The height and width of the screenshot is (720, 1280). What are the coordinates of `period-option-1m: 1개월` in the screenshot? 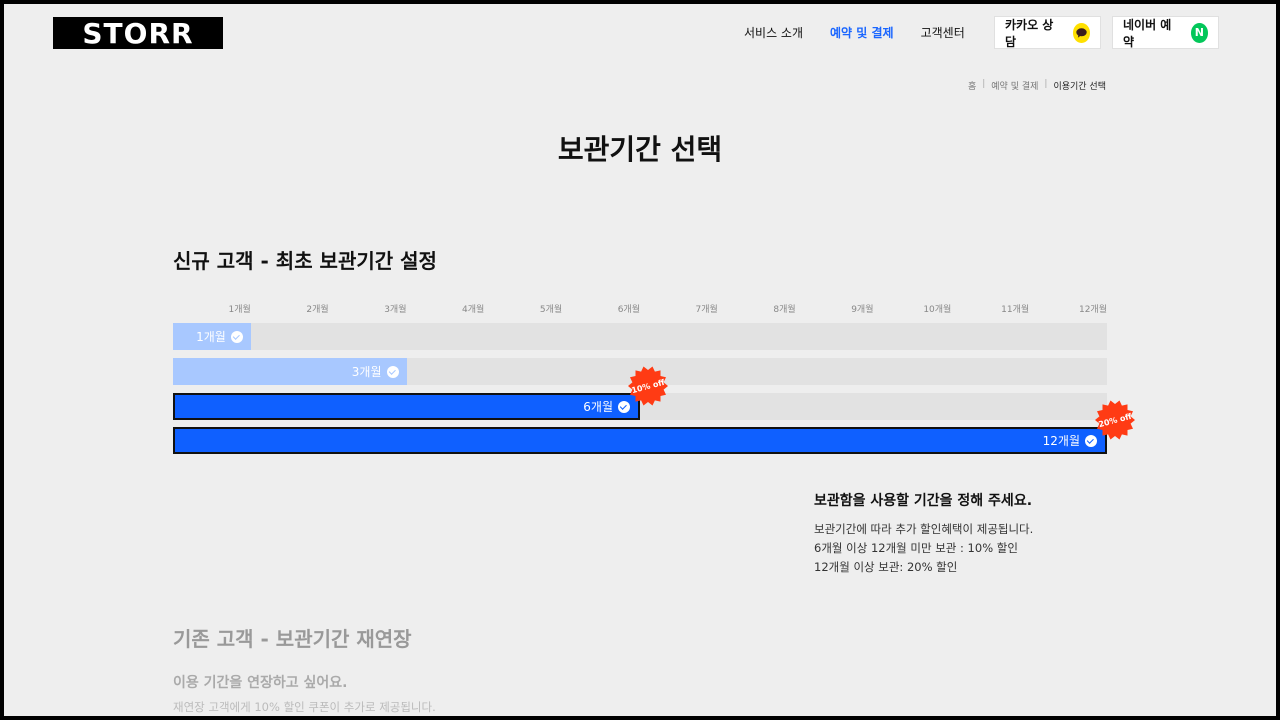 It's located at (212, 336).